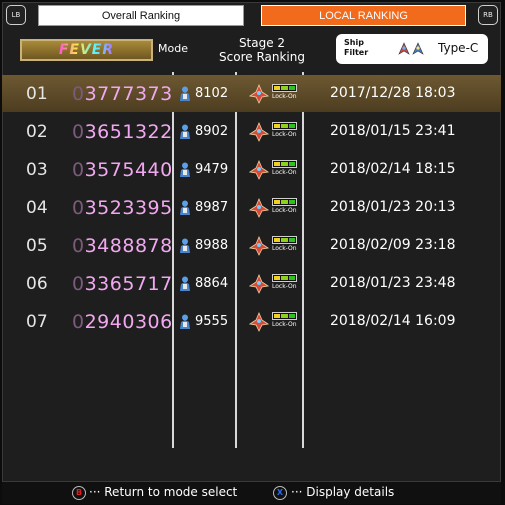 The width and height of the screenshot is (505, 505). I want to click on score-digits: 3651322, so click(128, 132).